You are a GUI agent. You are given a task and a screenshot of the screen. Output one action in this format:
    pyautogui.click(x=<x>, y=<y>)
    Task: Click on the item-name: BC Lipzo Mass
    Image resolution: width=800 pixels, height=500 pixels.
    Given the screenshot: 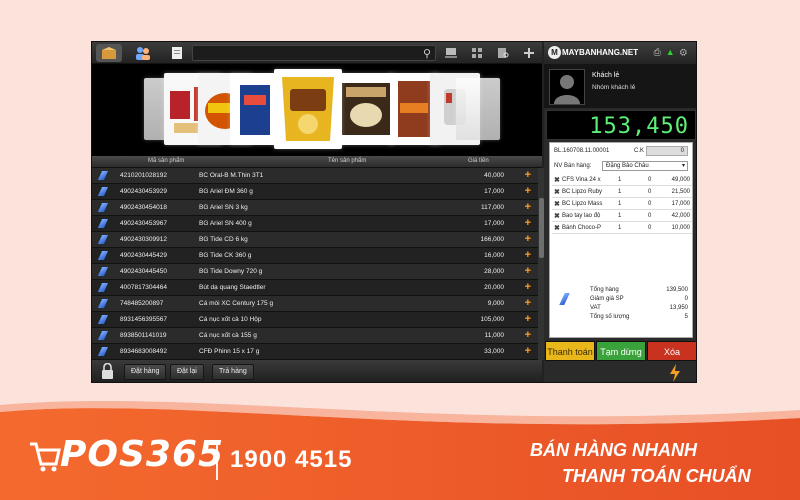 What is the action you would take?
    pyautogui.click(x=582, y=204)
    